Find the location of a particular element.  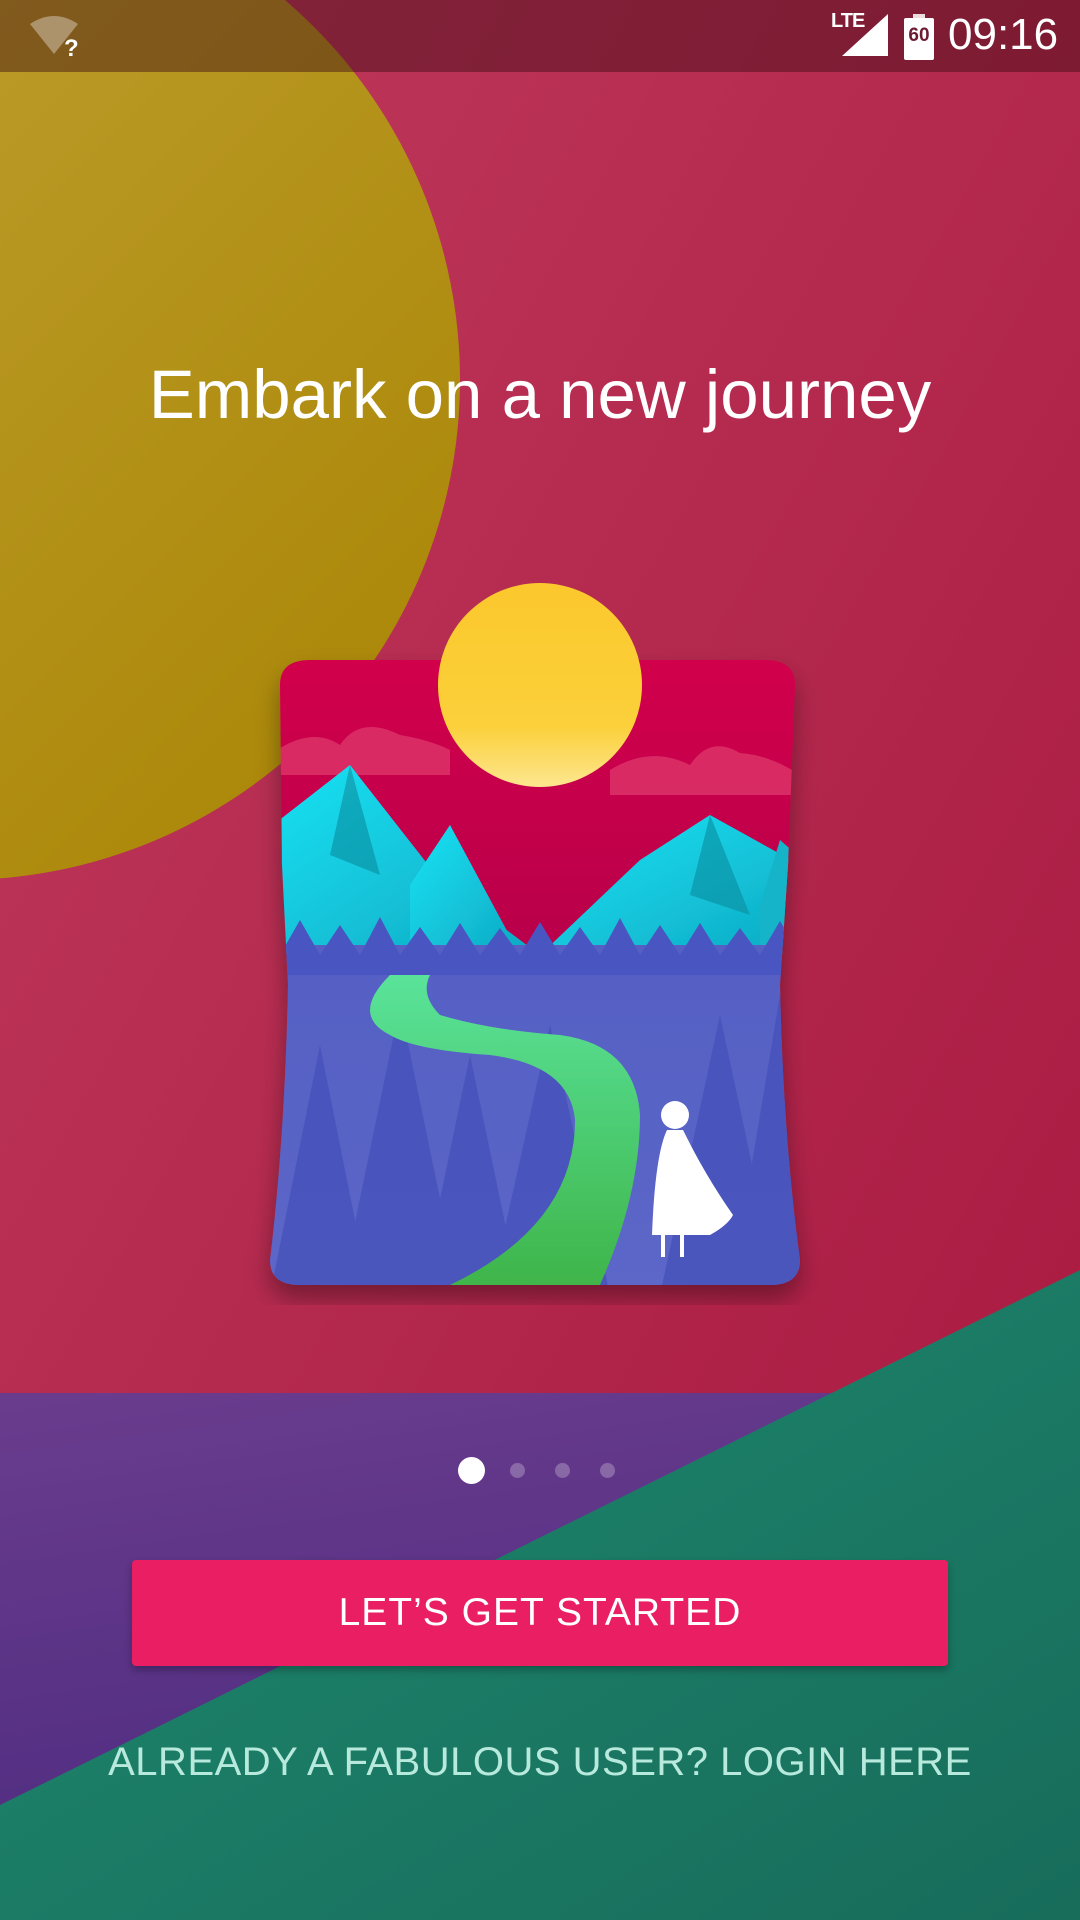

page-indicator is located at coordinates (540, 1472).